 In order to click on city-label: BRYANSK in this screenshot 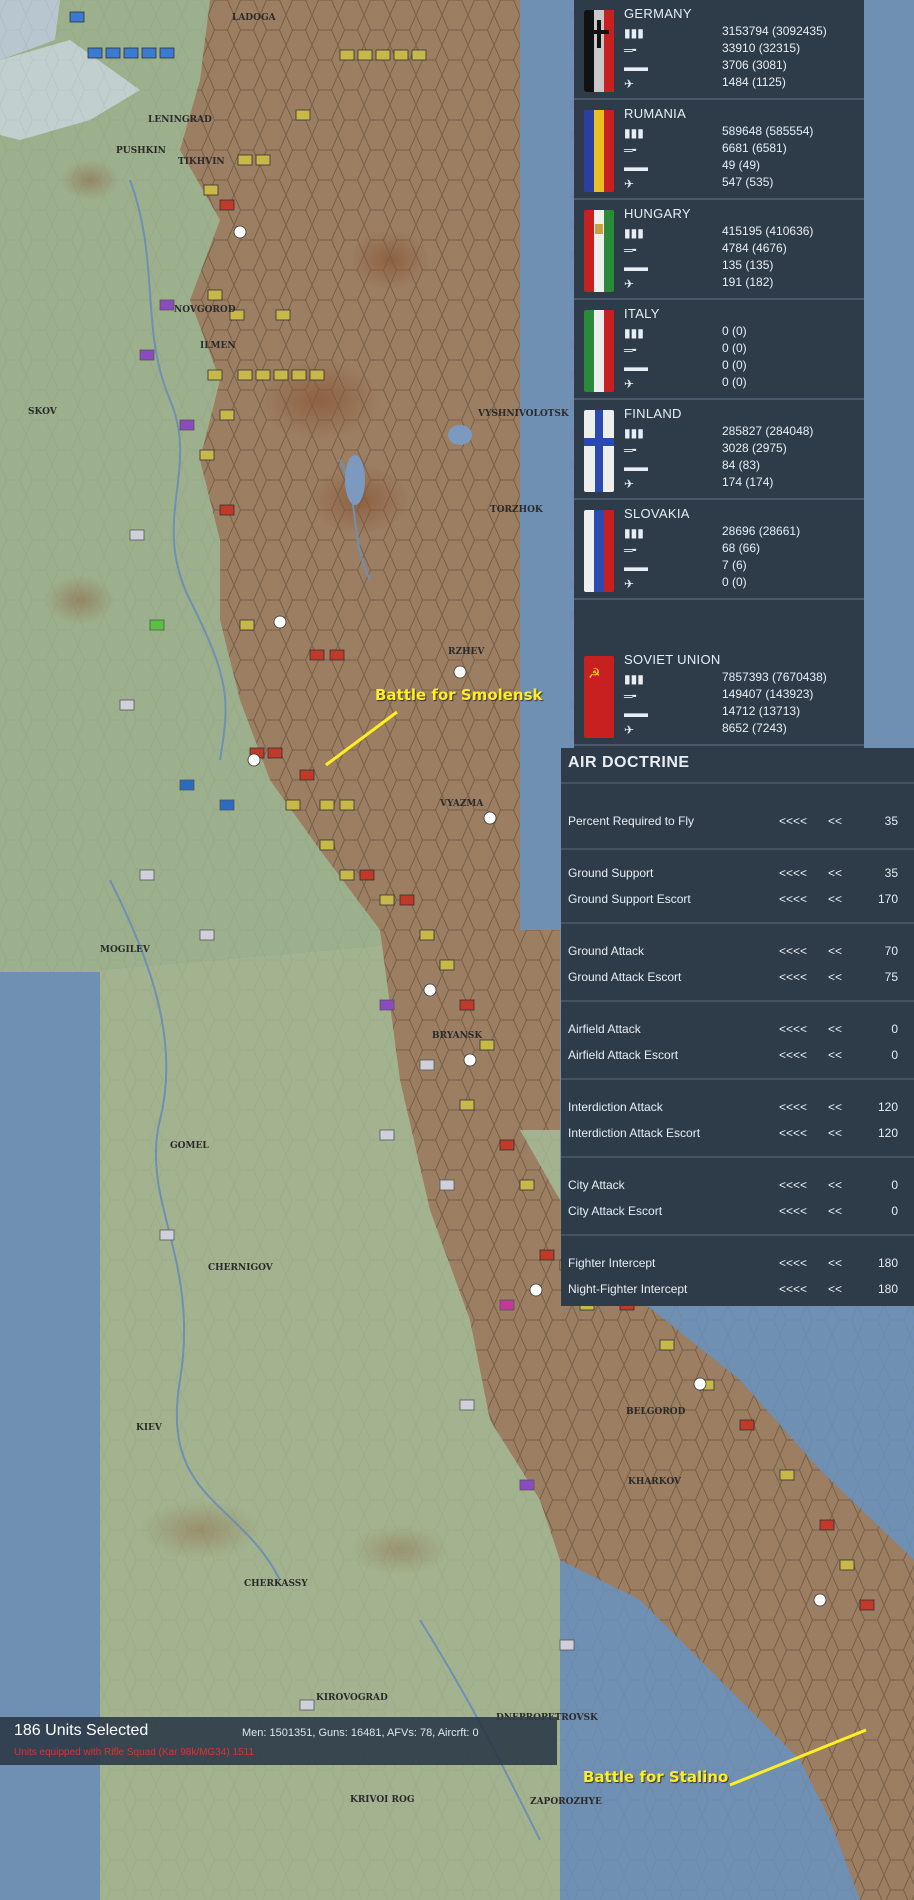, I will do `click(457, 1036)`.